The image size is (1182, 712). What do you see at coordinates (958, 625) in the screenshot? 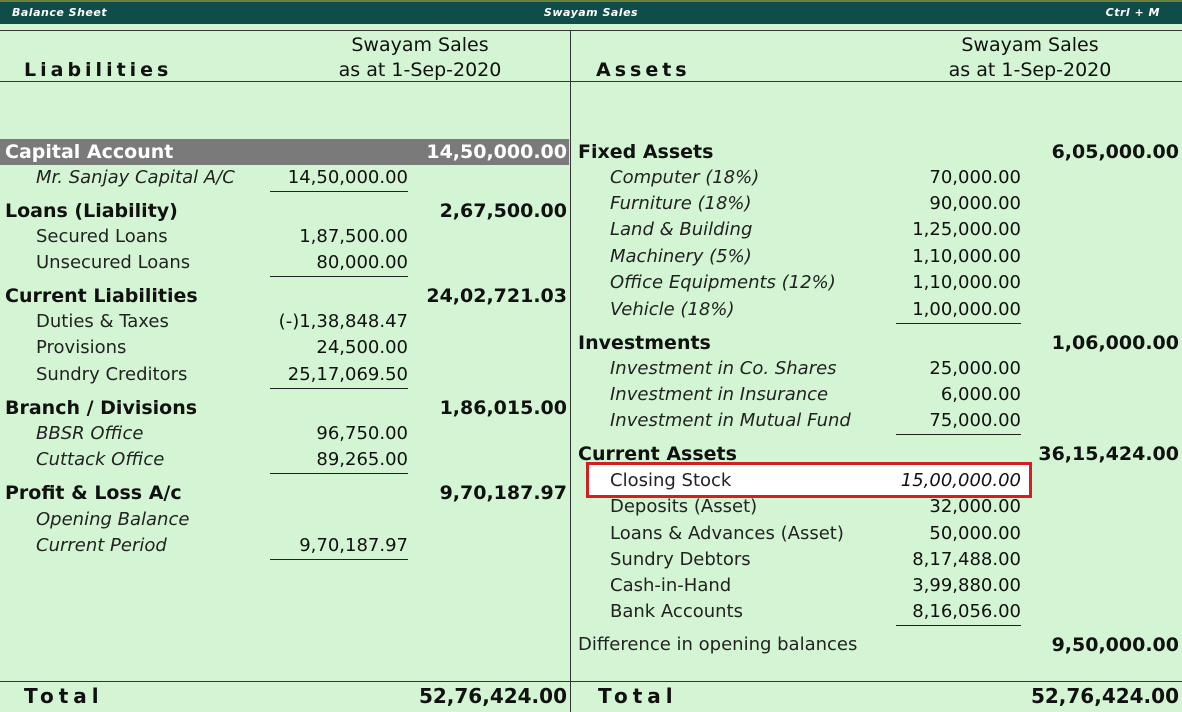
I see `current-assets-underline` at bounding box center [958, 625].